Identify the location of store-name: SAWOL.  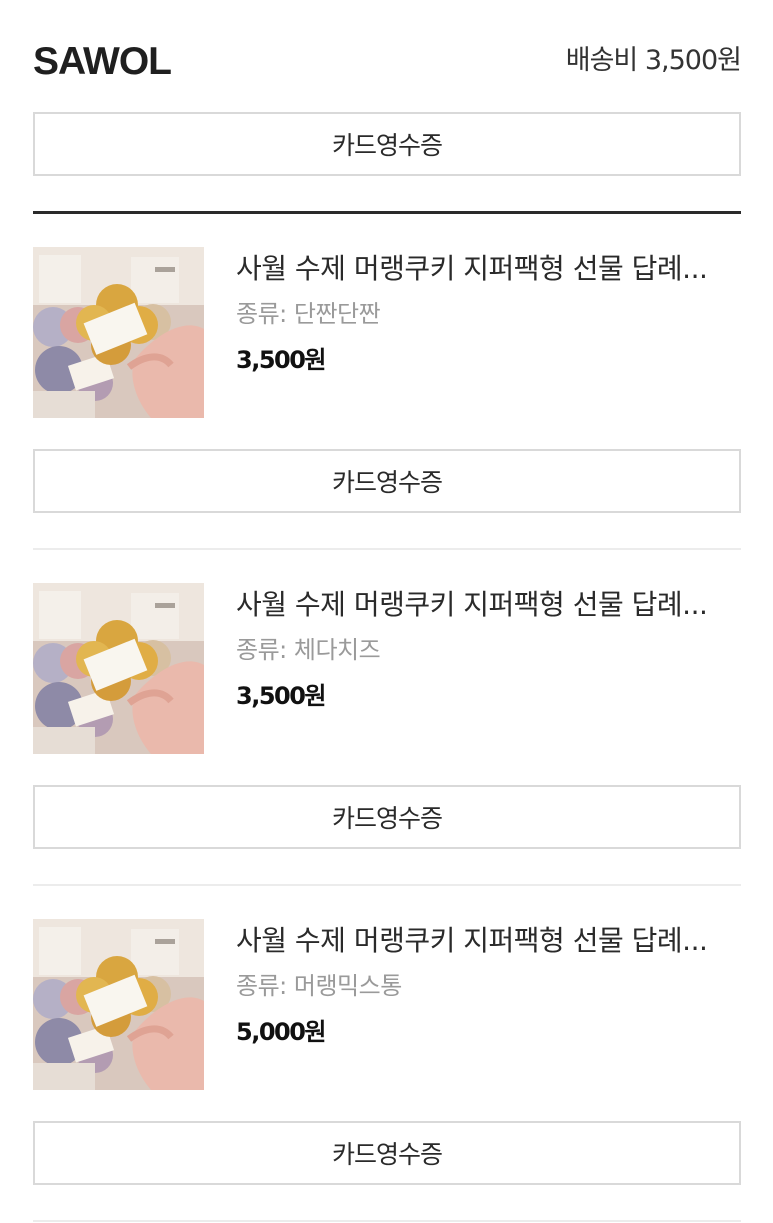
(102, 61).